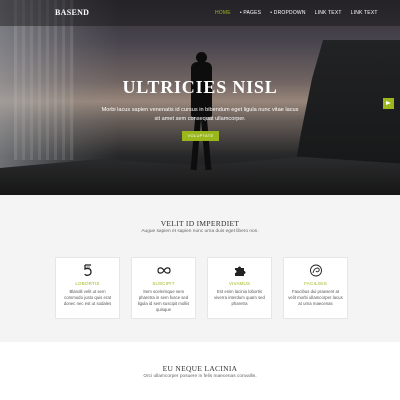  Describe the element at coordinates (240, 270) in the screenshot. I see `puzzle-icon` at that location.